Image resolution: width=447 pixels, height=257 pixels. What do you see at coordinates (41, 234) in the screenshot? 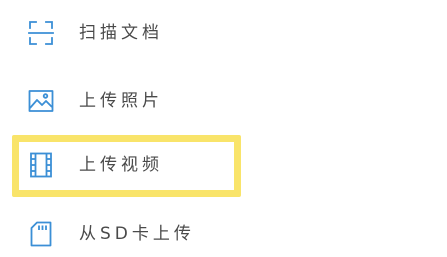
I see `sd-card-icon` at bounding box center [41, 234].